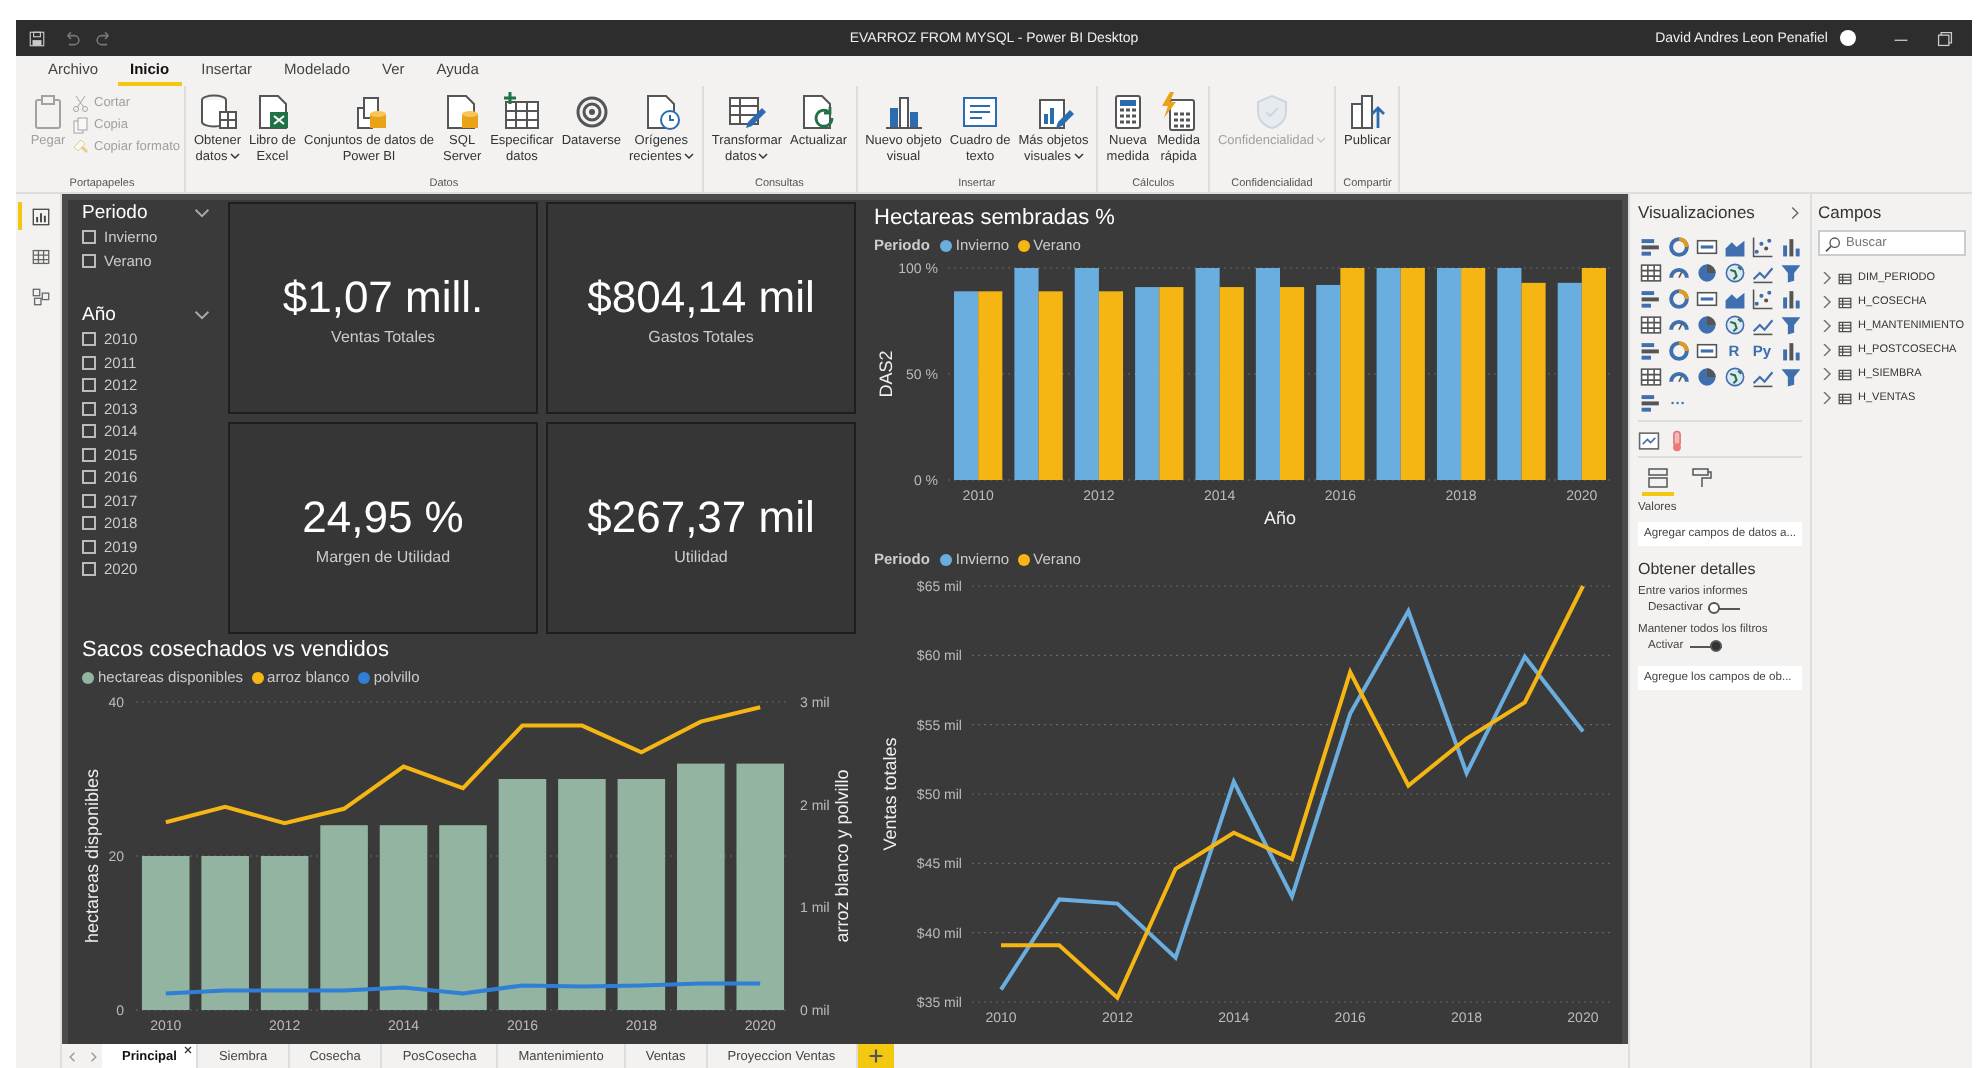 This screenshot has height=1068, width=1980. What do you see at coordinates (1944, 38) in the screenshot?
I see `restore-icon` at bounding box center [1944, 38].